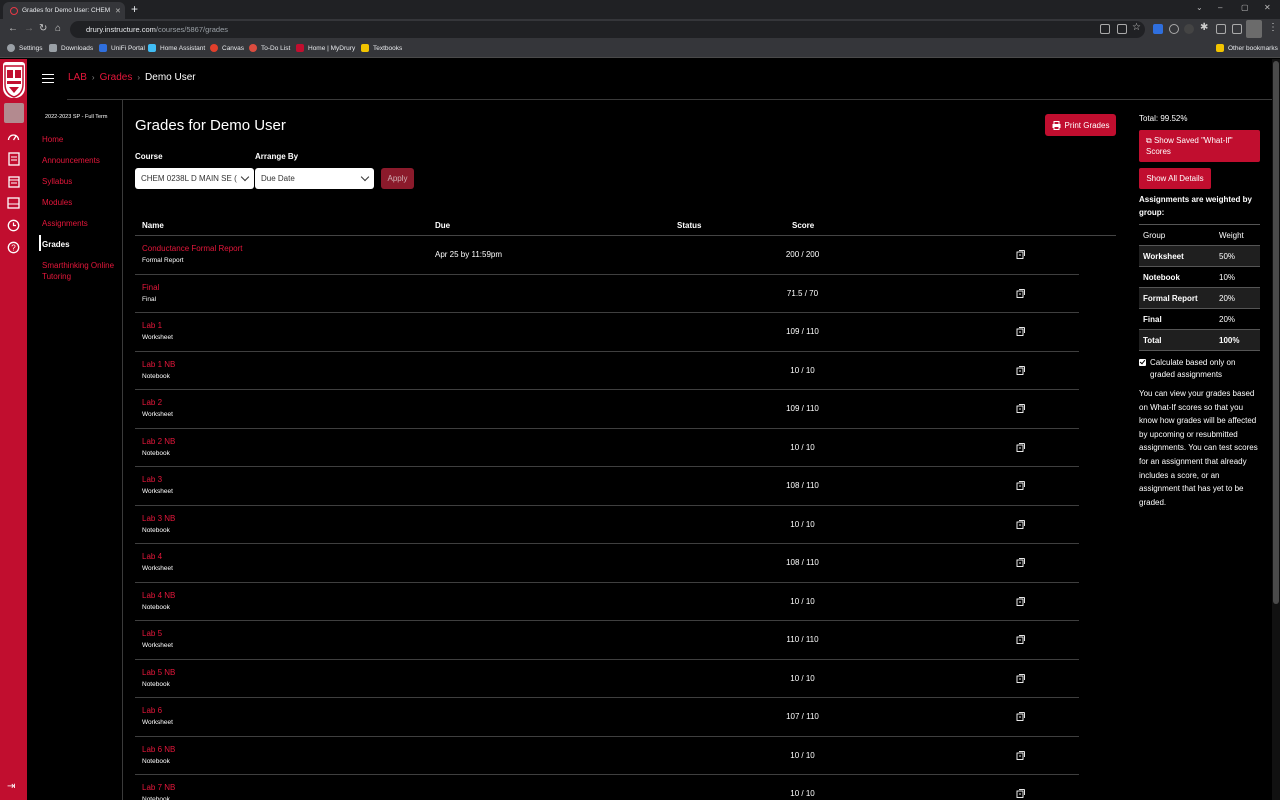 Image resolution: width=1280 pixels, height=800 pixels. Describe the element at coordinates (1080, 125) in the screenshot. I see `print-grades-button: Print Grades` at that location.